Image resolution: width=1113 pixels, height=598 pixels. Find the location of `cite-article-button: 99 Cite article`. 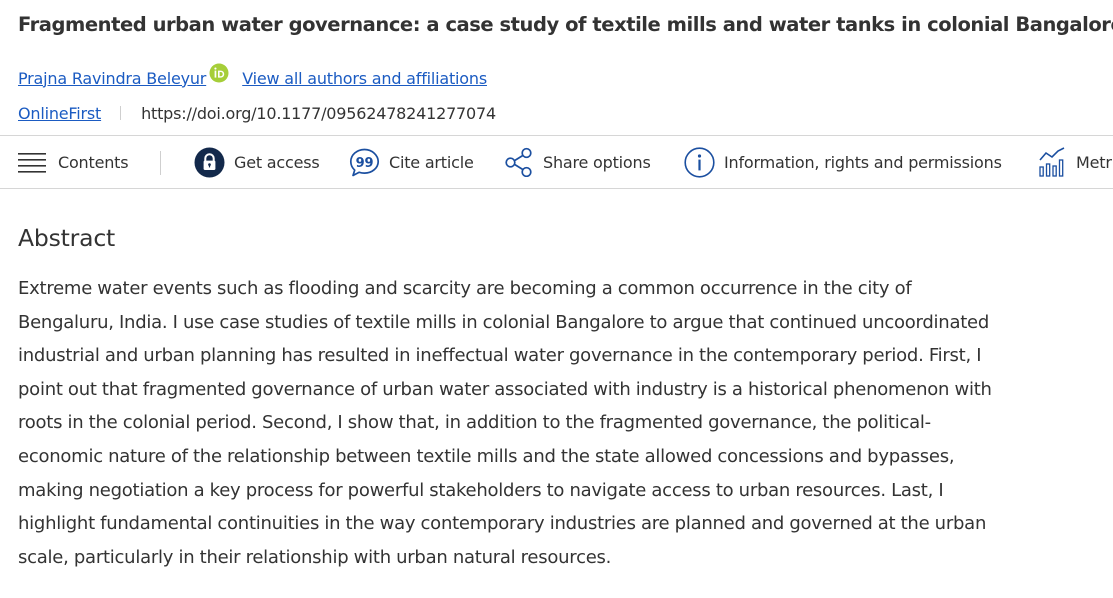

cite-article-button: 99 Cite article is located at coordinates (411, 162).